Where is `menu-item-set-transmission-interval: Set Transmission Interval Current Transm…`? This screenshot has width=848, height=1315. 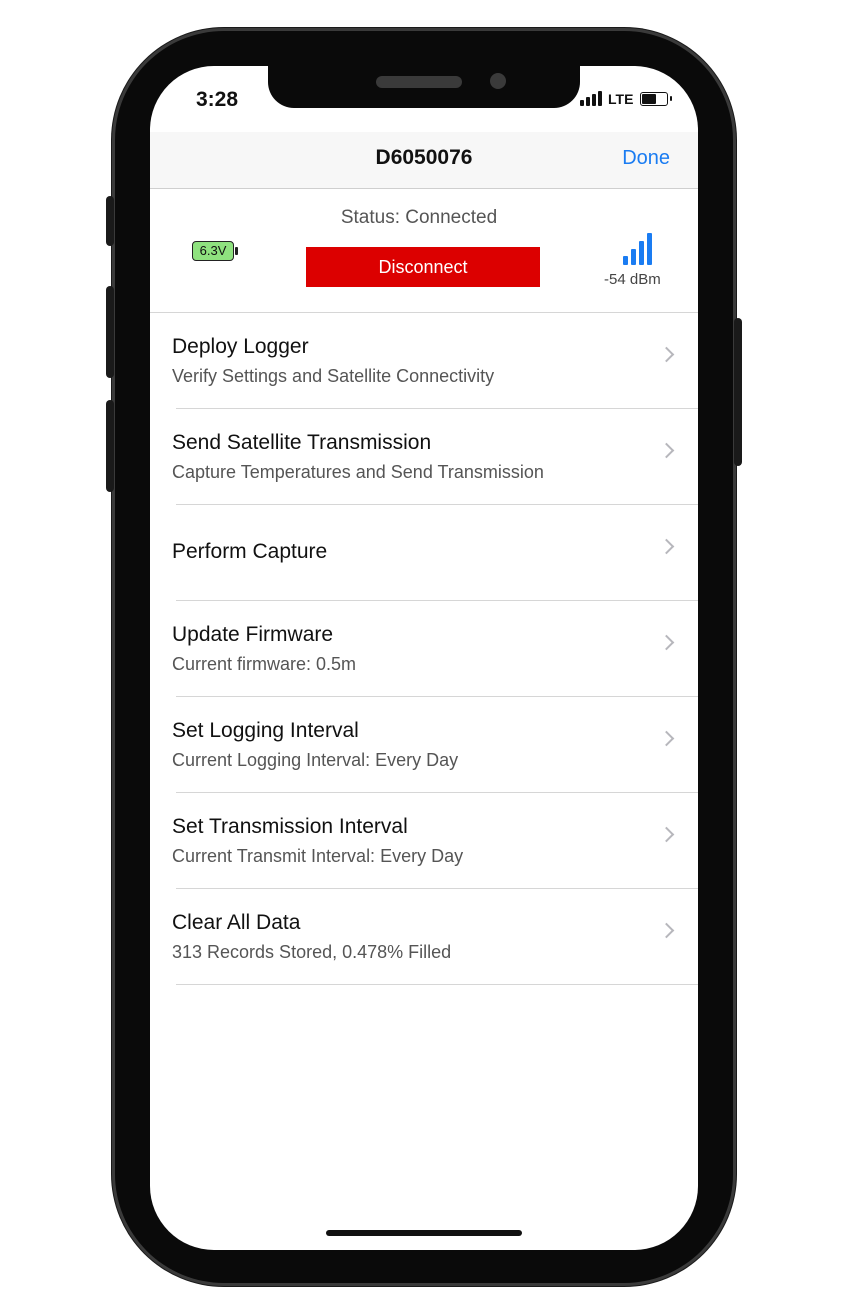
menu-item-set-transmission-interval: Set Transmission Interval Current Transm… is located at coordinates (435, 841).